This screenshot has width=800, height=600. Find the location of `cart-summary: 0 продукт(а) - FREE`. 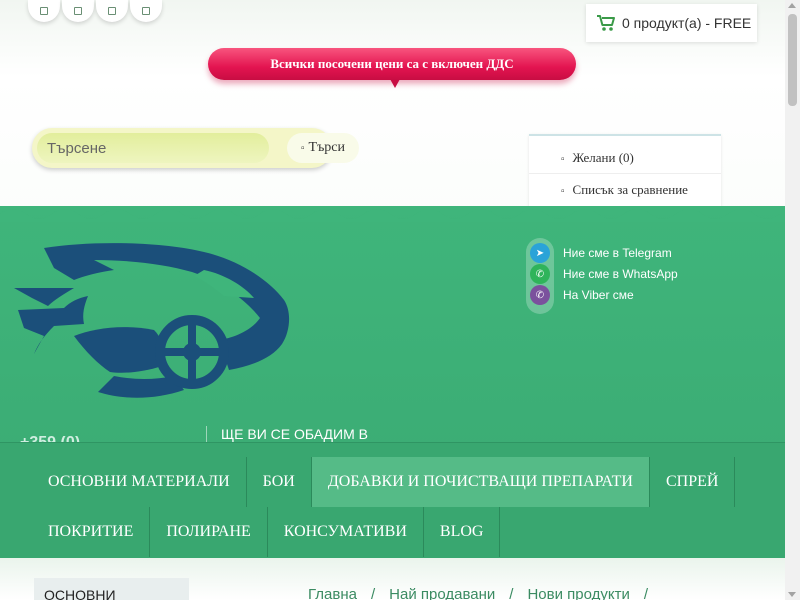

cart-summary: 0 продукт(а) - FREE is located at coordinates (687, 23).